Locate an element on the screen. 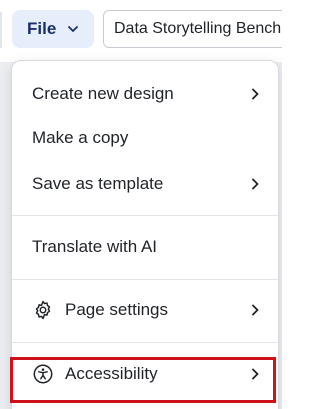  file-menu-label: File is located at coordinates (42, 28).